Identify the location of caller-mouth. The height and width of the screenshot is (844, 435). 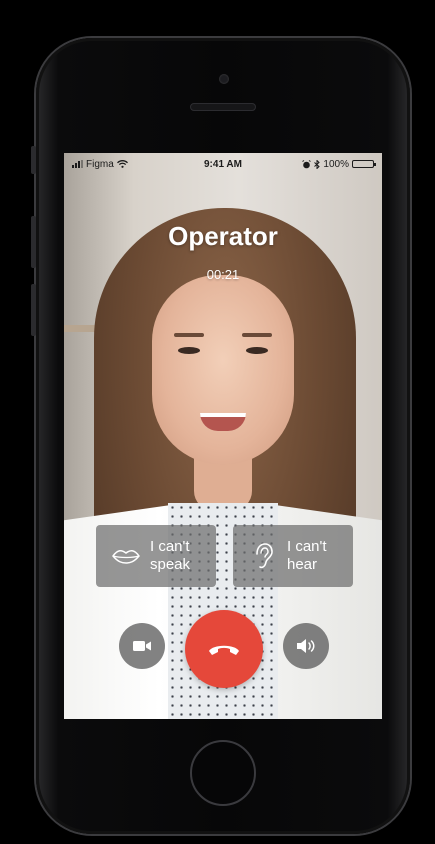
(223, 422).